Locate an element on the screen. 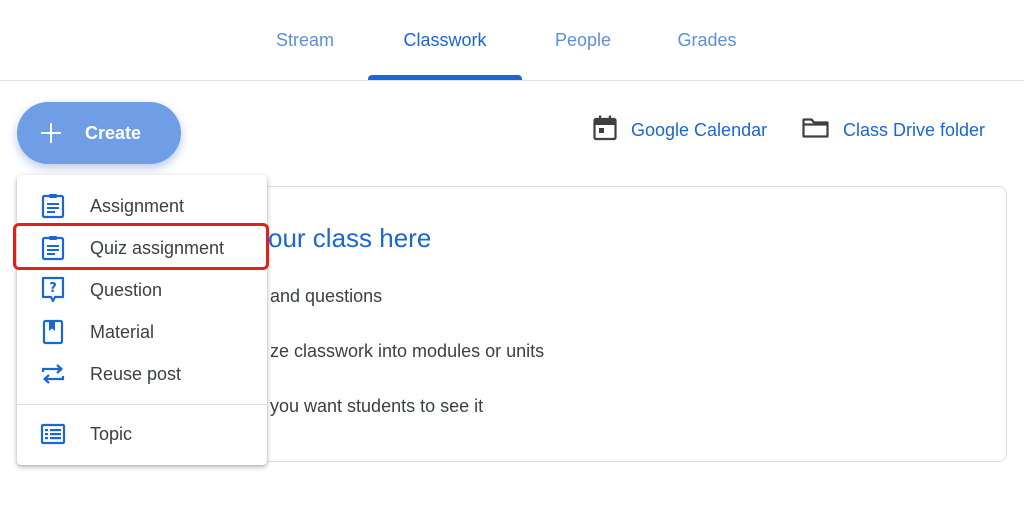  menu-item-assignment: Assignment is located at coordinates (142, 206).